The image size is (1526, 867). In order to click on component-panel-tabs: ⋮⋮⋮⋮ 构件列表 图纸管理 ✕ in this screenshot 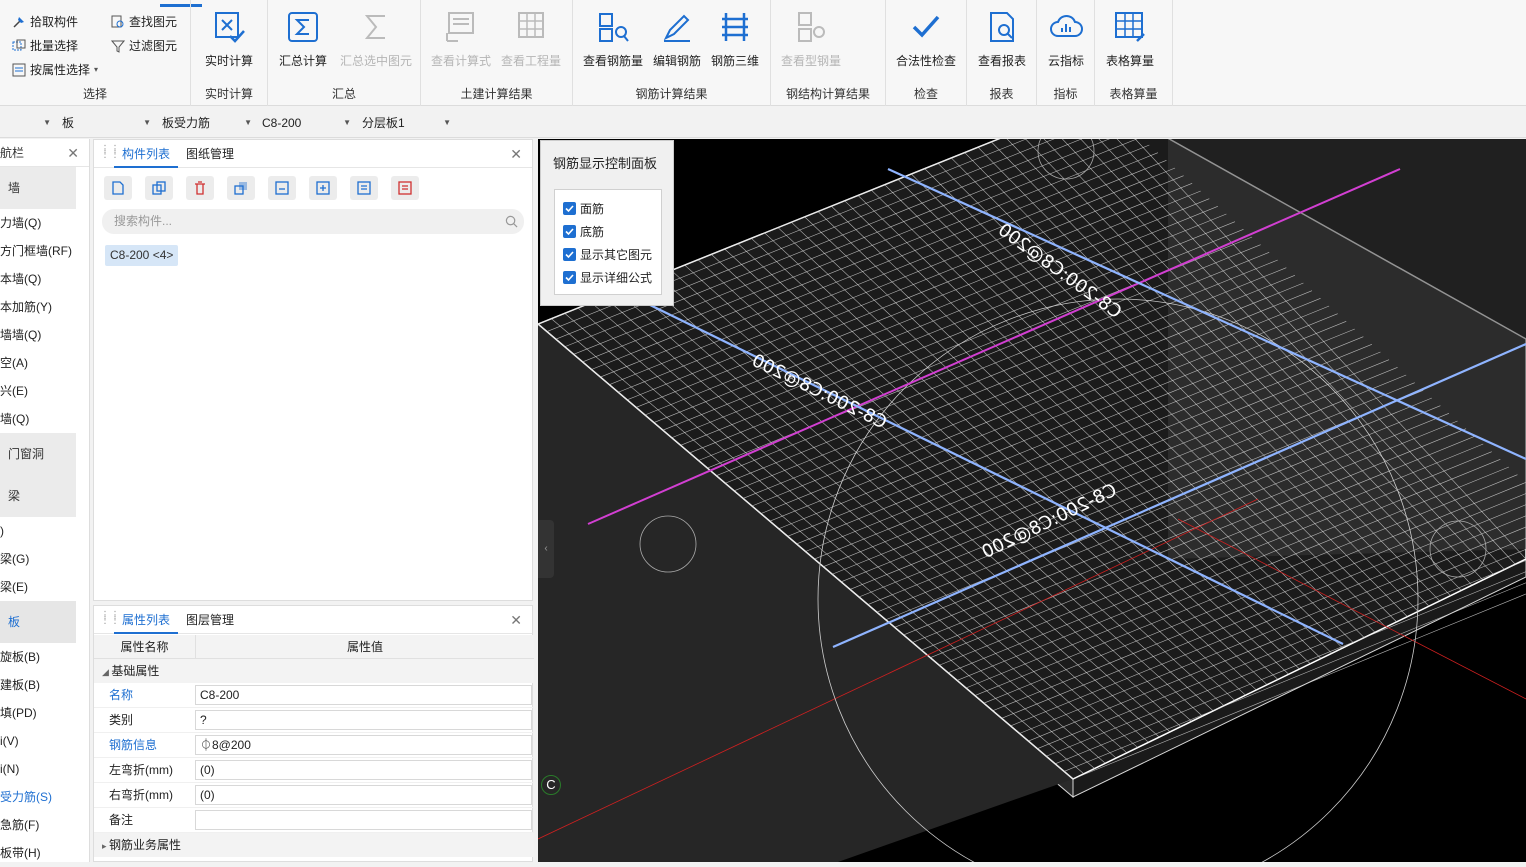, I will do `click(313, 154)`.